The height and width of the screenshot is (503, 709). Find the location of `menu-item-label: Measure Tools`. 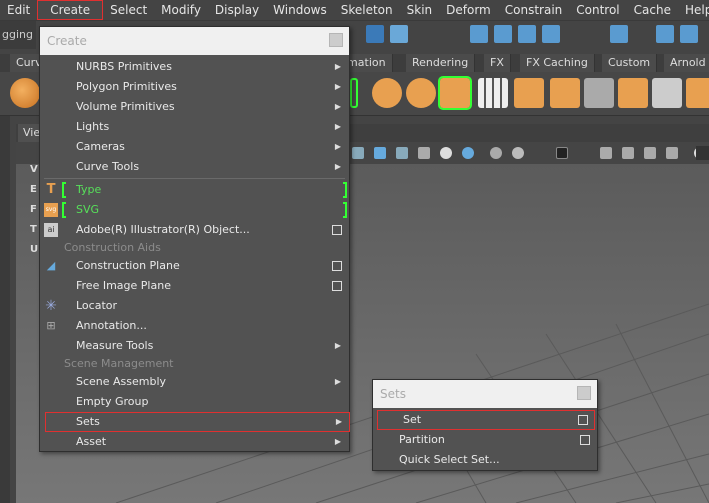

menu-item-label: Measure Tools is located at coordinates (115, 345).